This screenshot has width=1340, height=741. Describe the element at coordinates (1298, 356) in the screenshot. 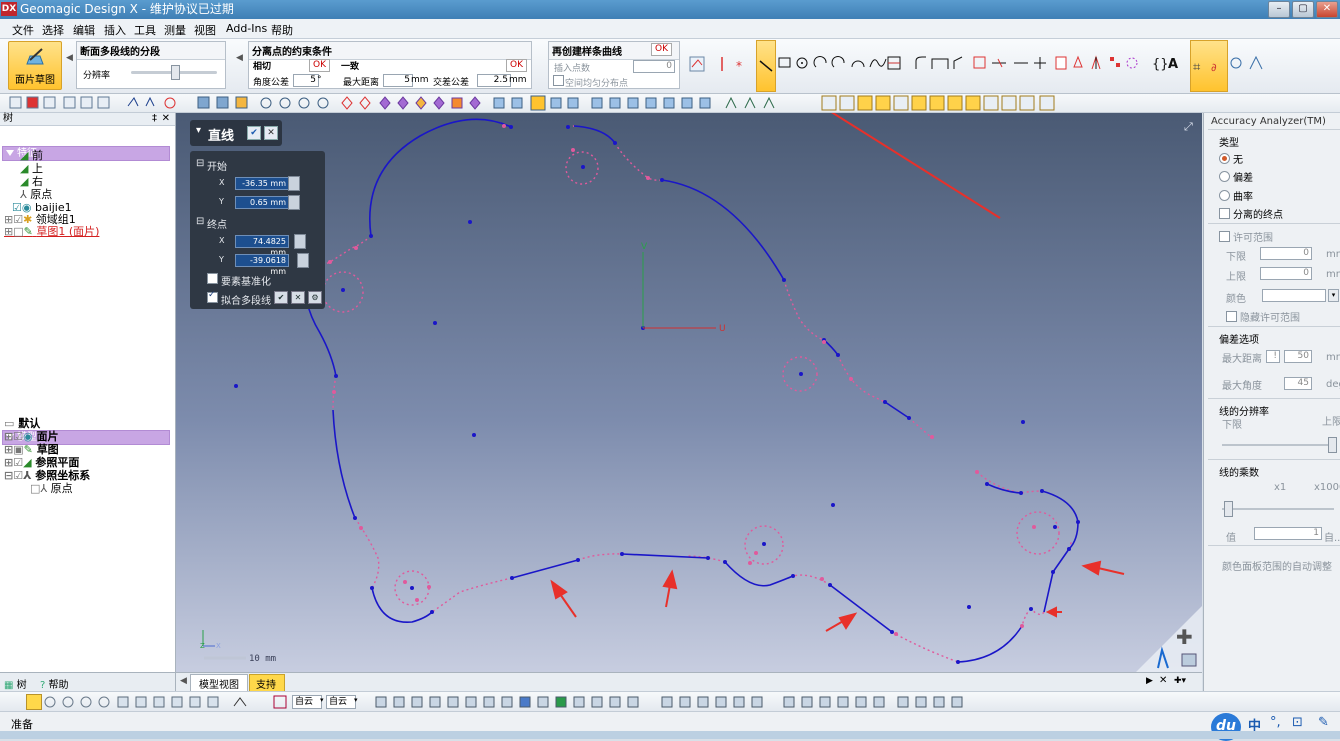

I see `max-dist-input: 50` at that location.